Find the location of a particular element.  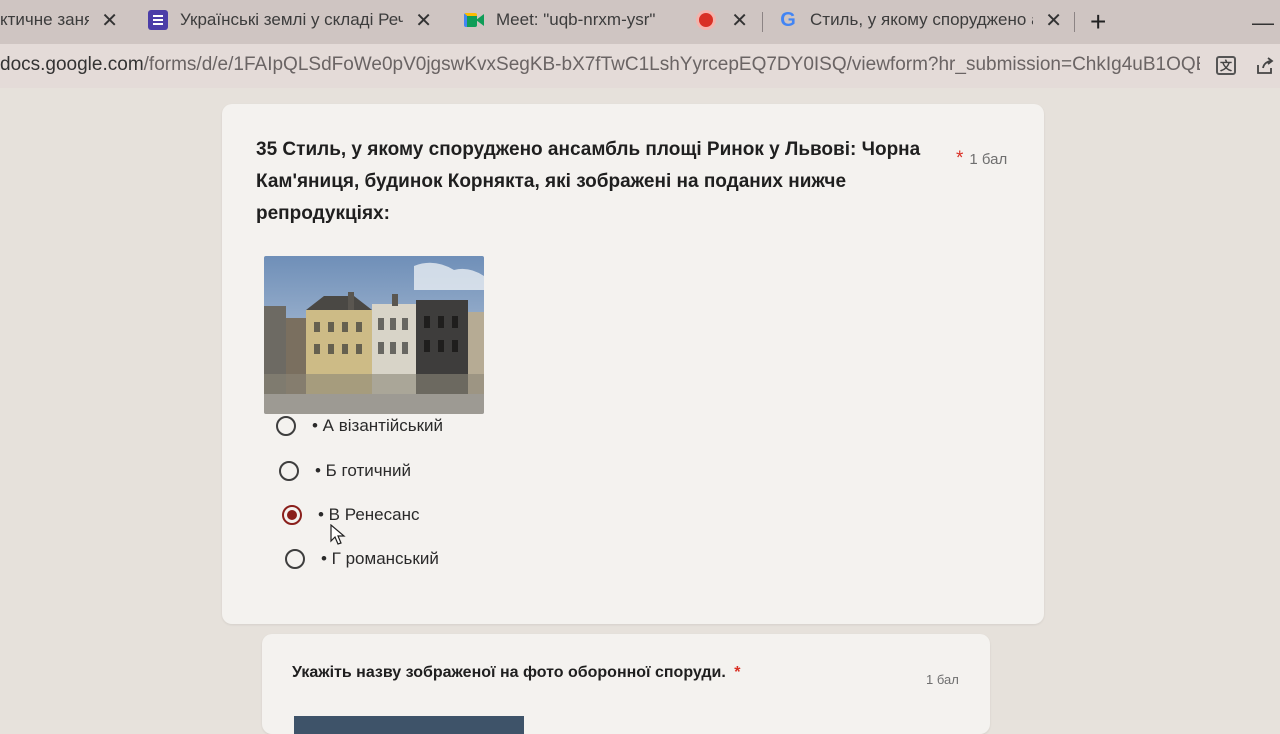

question-2-points: 1 бал is located at coordinates (942, 679).